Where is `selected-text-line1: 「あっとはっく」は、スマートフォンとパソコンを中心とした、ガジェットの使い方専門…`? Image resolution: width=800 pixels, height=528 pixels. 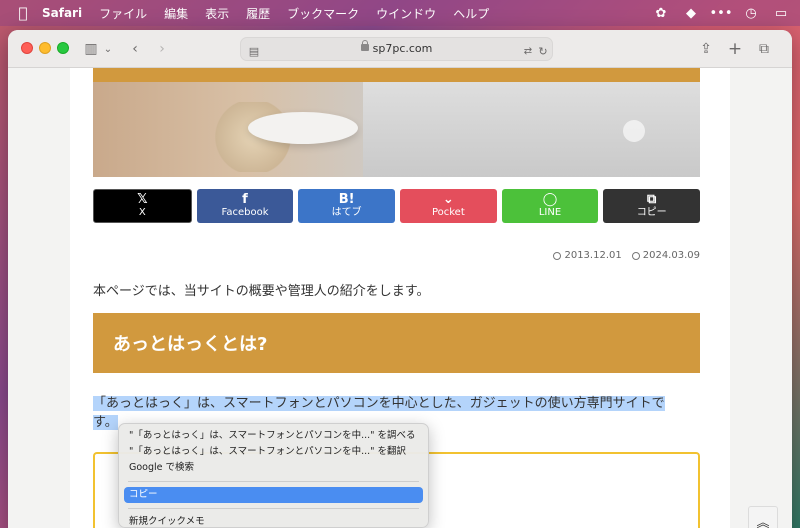
selected-text-line1: 「あっとはっく」は、スマートフォンとパソコンを中心とした、ガジェットの使い方専門… is located at coordinates (379, 403).